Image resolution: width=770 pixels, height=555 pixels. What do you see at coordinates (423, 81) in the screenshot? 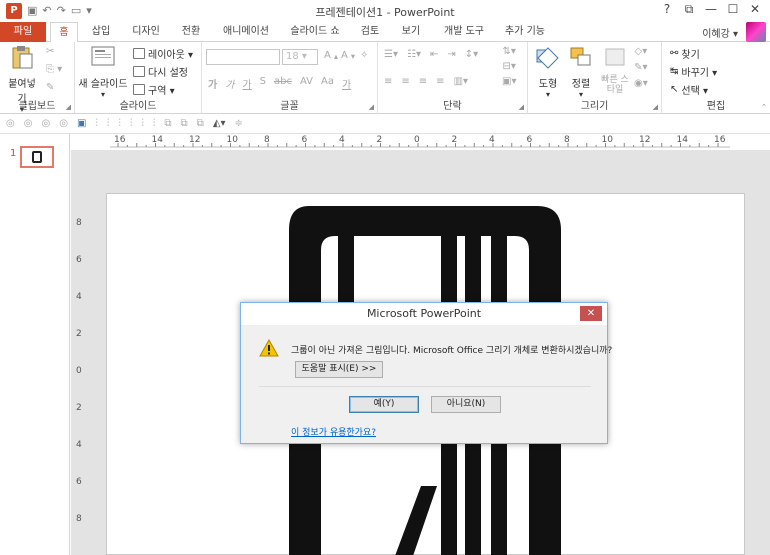
I see `align-right-icon: ≡` at bounding box center [423, 81].